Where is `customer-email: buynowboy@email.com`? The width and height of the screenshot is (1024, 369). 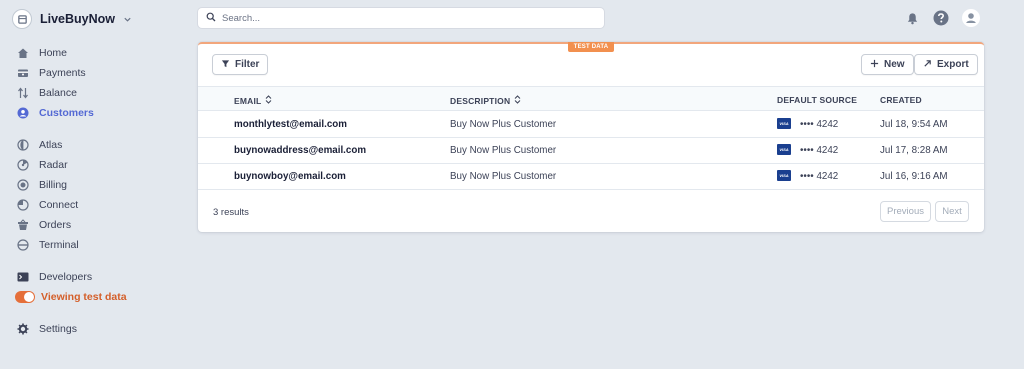
customer-email: buynowboy@email.com is located at coordinates (290, 176).